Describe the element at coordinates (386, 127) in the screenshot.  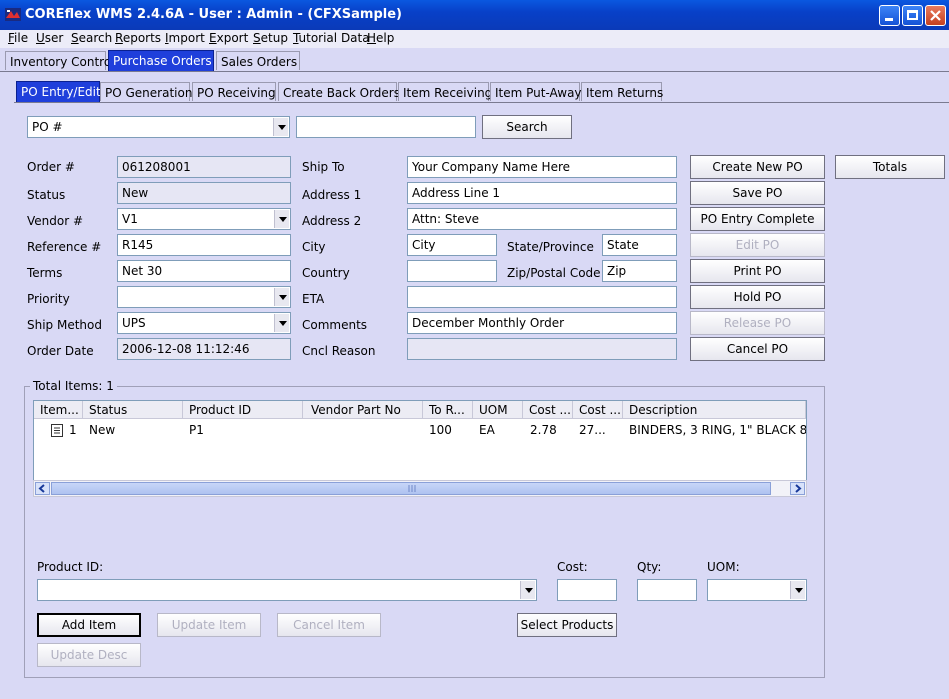
I see `search-input` at that location.